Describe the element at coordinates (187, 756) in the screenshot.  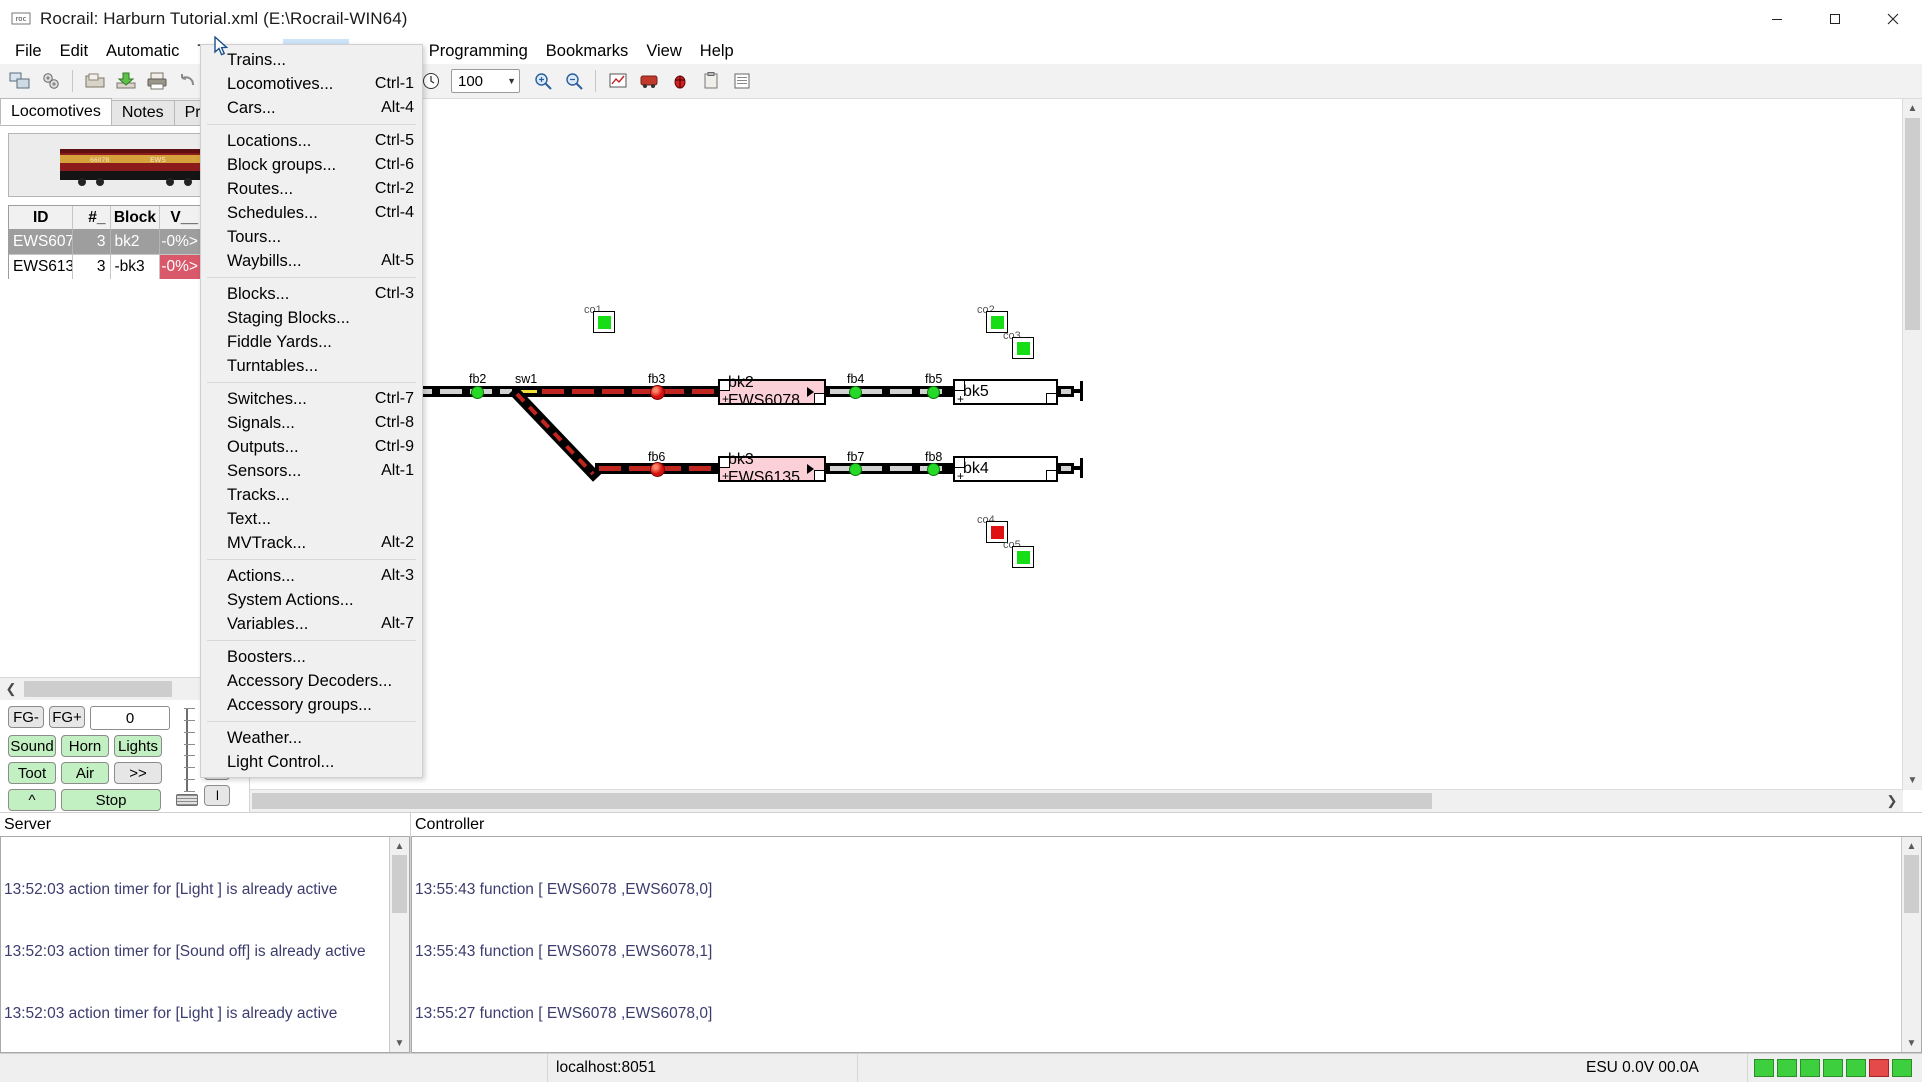
I see `speed-slider` at that location.